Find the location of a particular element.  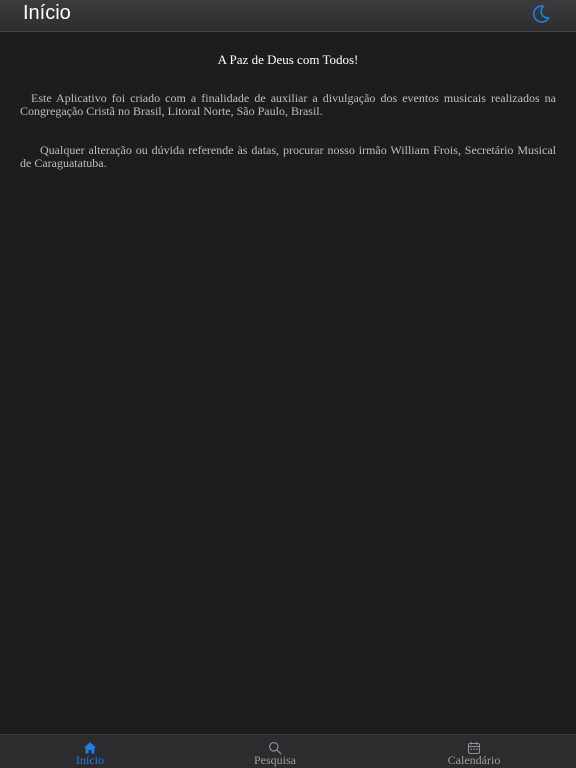

tab-calendario: Calendário is located at coordinates (474, 751).